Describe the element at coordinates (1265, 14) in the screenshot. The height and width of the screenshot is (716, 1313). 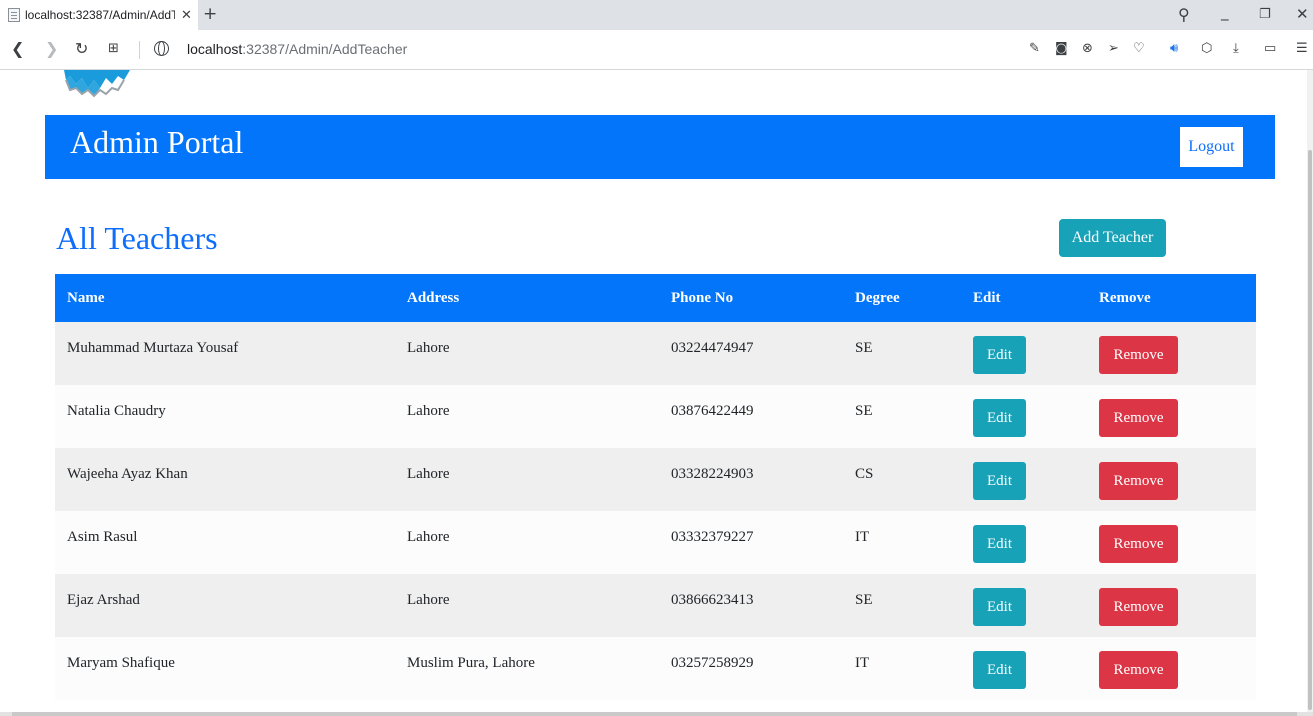
I see `restore-icon: ❐` at that location.